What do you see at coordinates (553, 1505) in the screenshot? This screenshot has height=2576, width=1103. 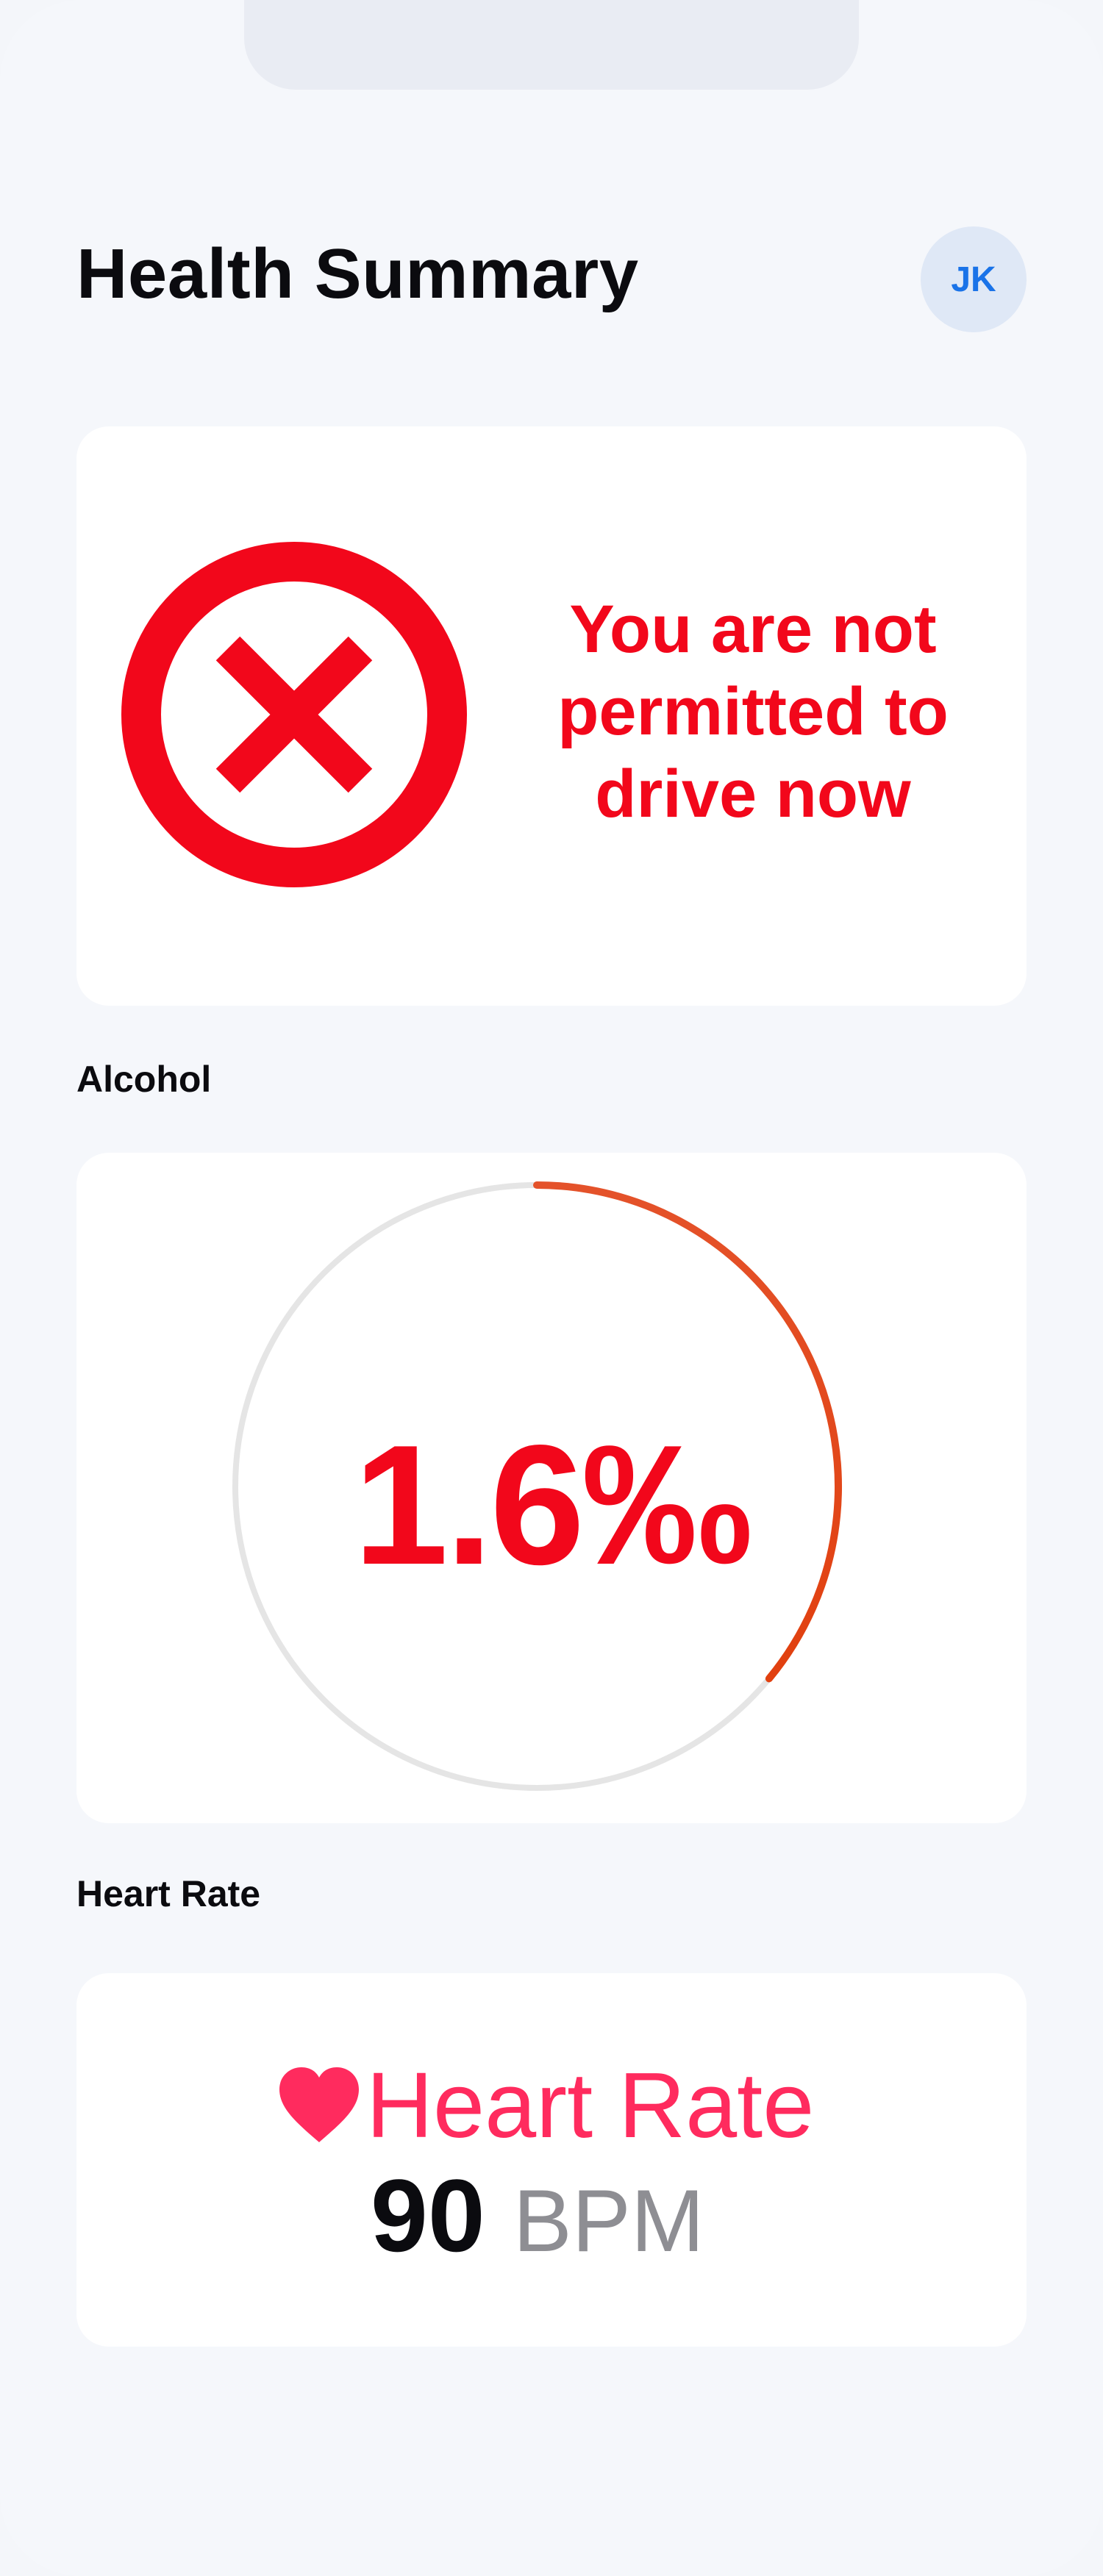 I see `alcohol-value: 1.6‰` at bounding box center [553, 1505].